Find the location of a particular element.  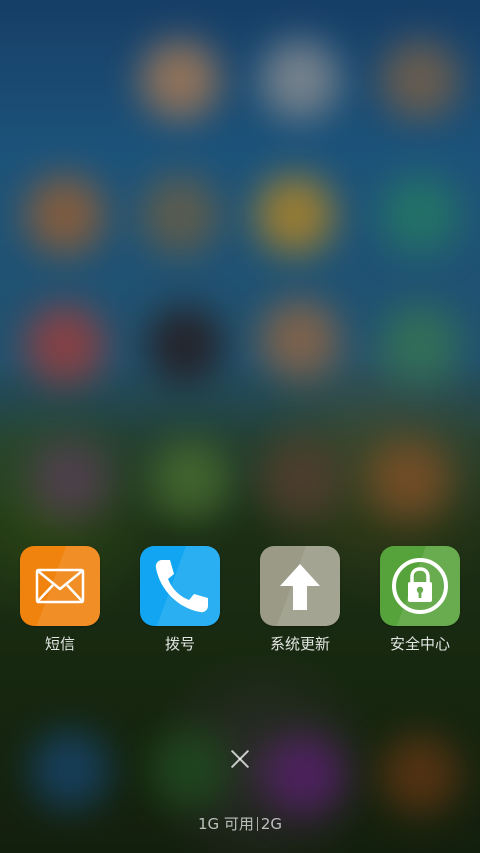

system-update-tile is located at coordinates (300, 586).